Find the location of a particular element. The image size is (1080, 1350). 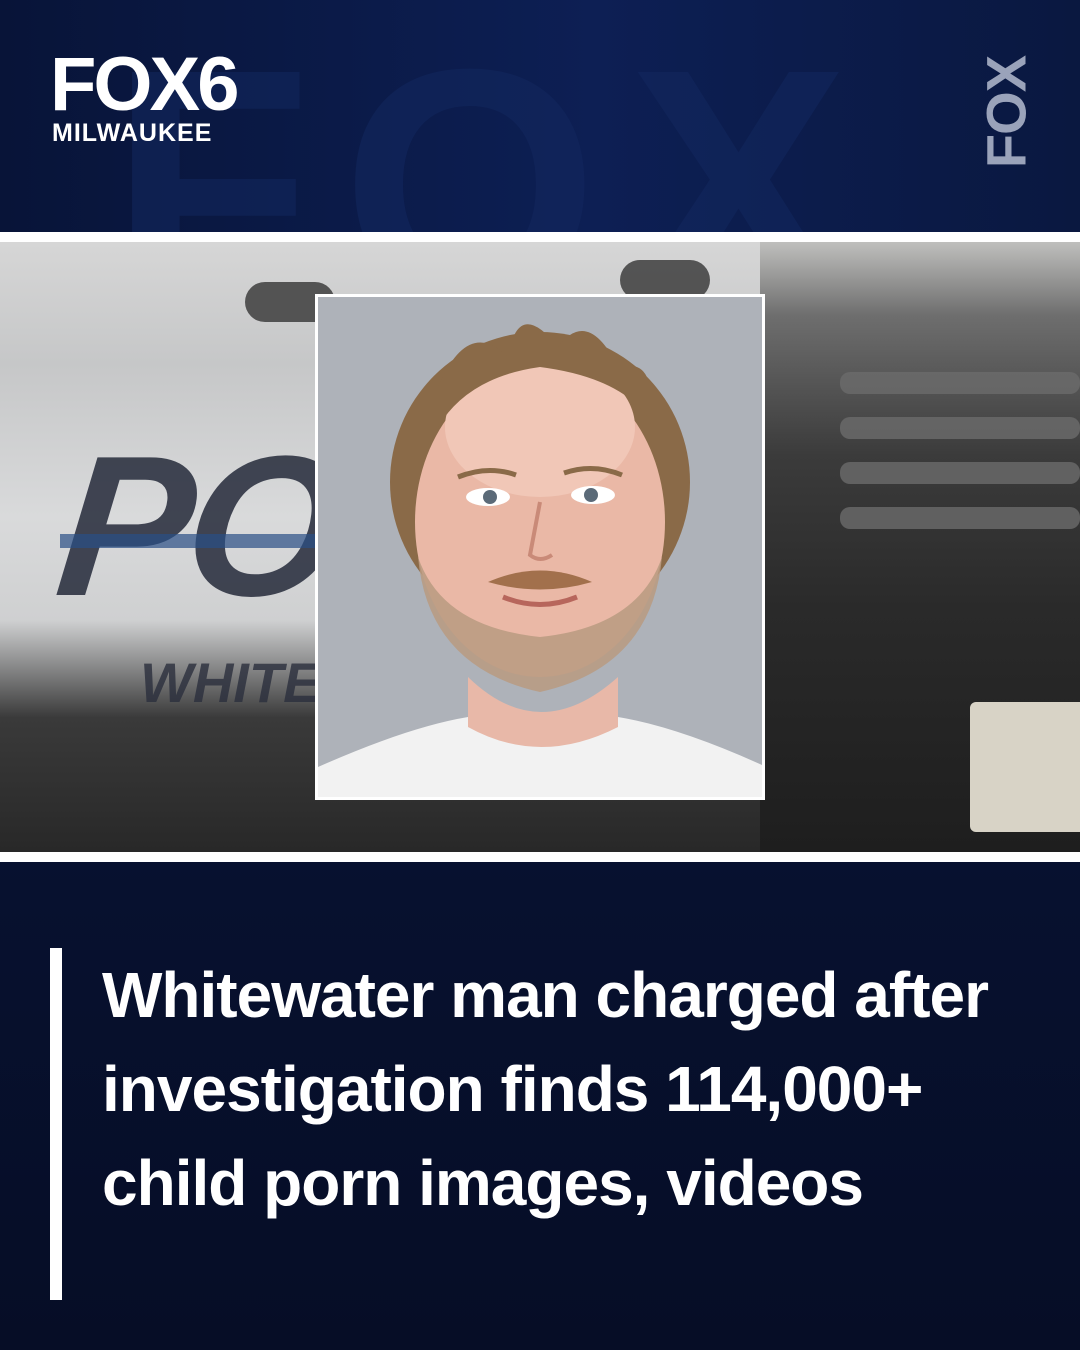

headline-accent-bar is located at coordinates (56, 1124).